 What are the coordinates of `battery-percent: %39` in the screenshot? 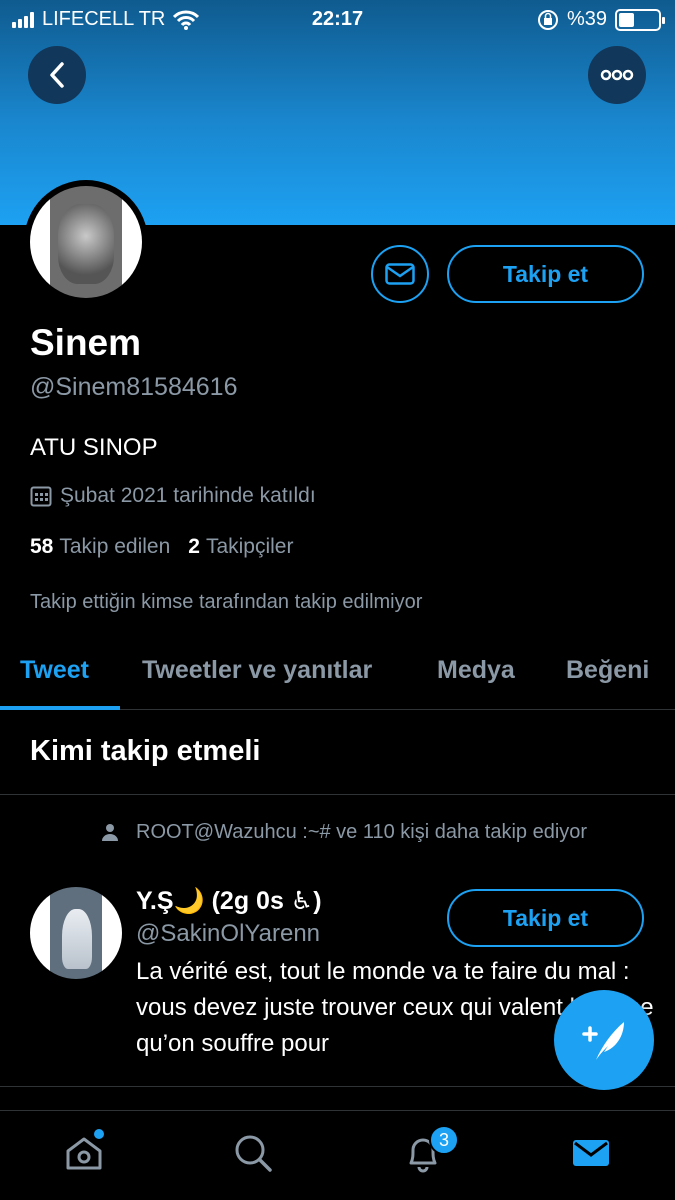 It's located at (586, 19).